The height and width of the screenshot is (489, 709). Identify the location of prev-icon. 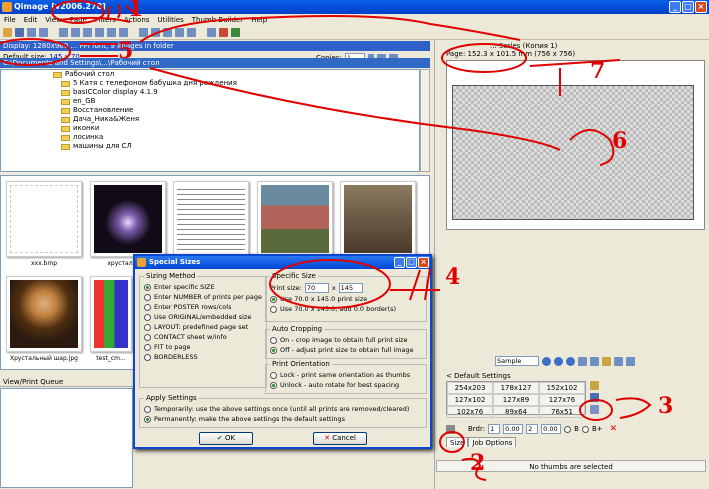
(546, 361).